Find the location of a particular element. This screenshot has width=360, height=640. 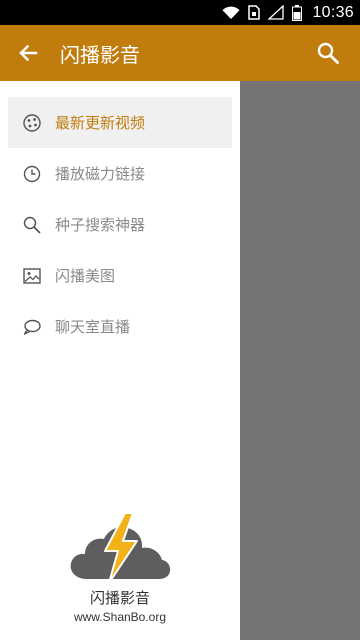

search-button is located at coordinates (328, 53).